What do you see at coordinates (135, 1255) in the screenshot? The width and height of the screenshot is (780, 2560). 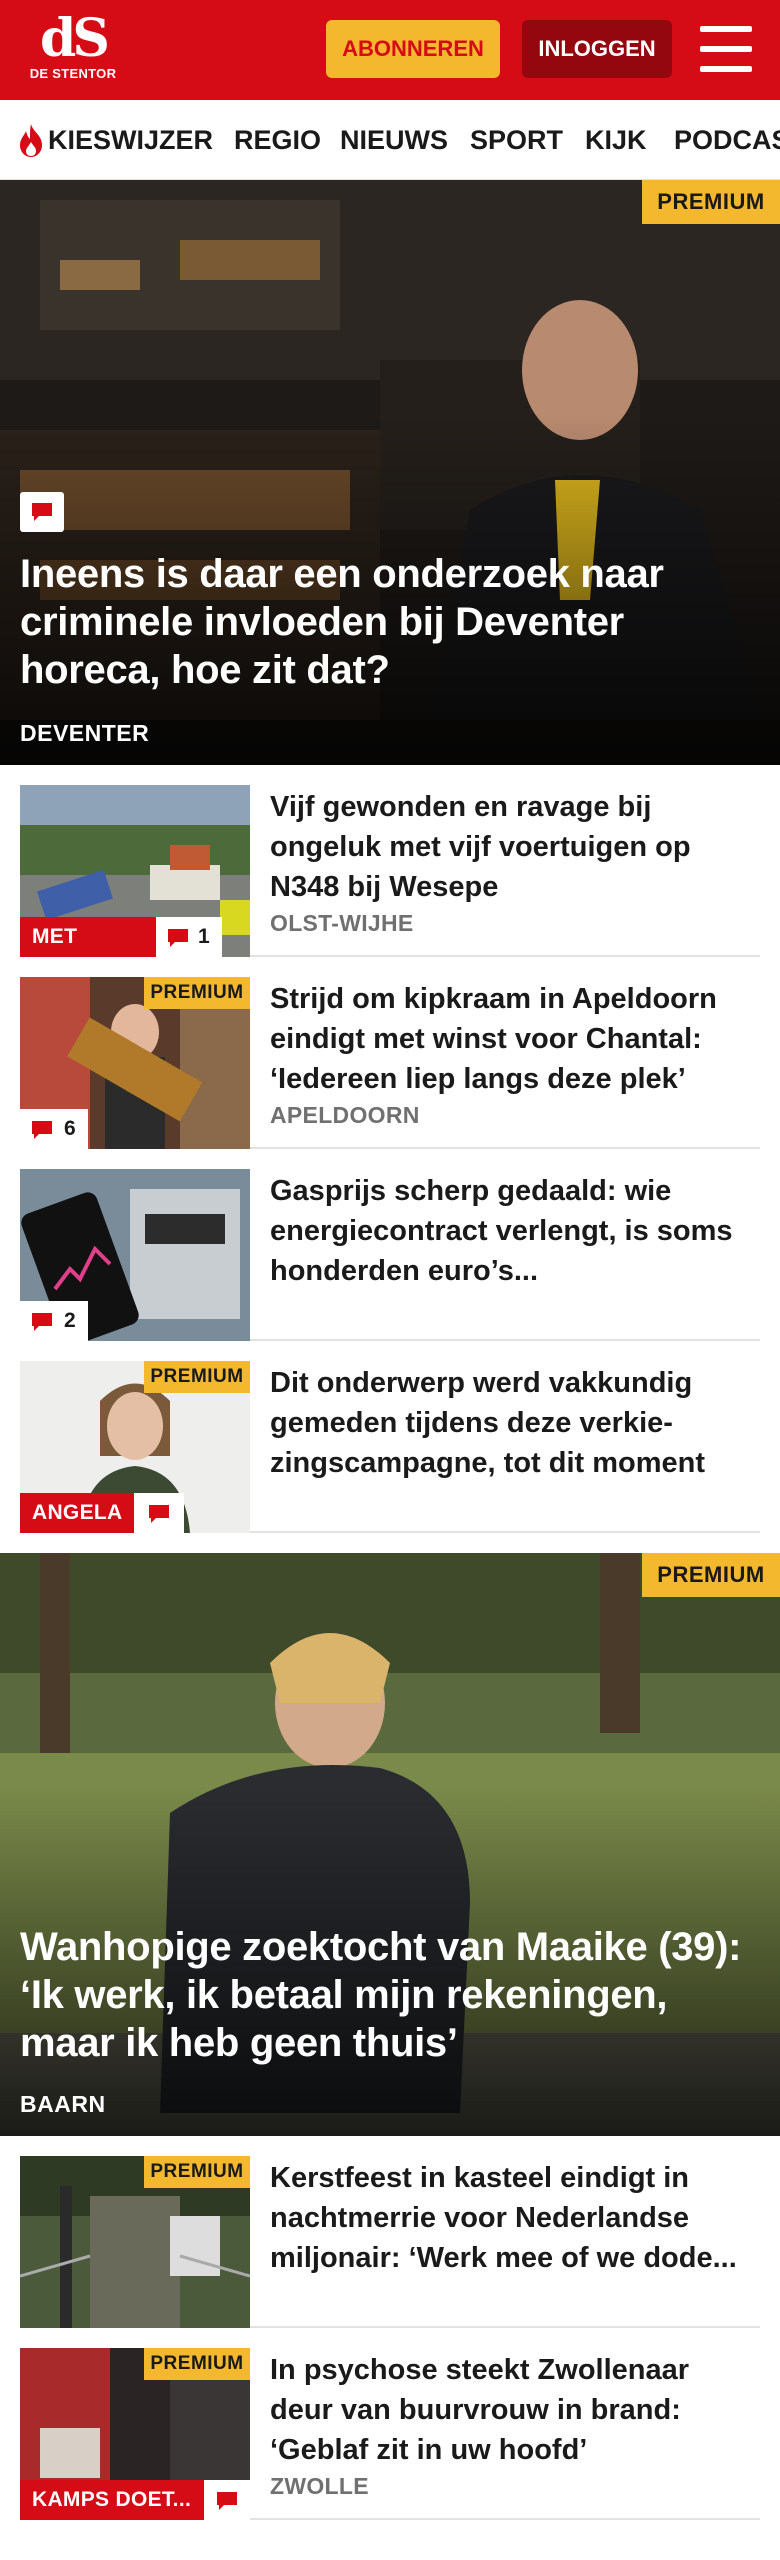 I see `article-thumbnail: 2` at bounding box center [135, 1255].